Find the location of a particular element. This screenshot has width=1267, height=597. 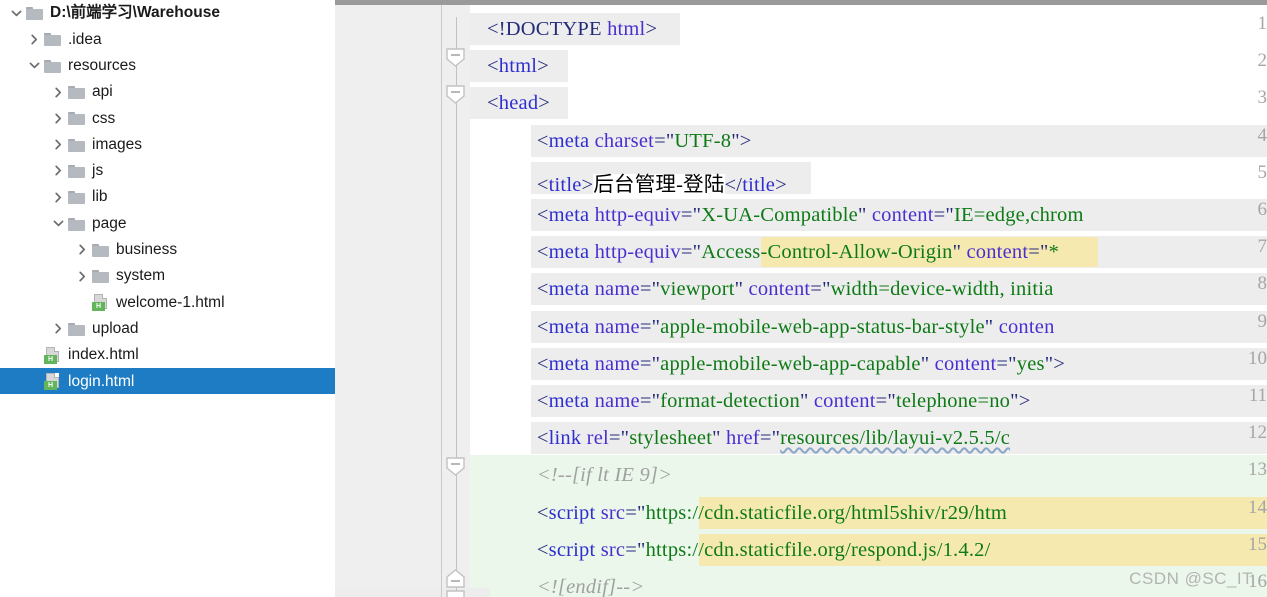

tree-item-resources: resources is located at coordinates (167, 66).